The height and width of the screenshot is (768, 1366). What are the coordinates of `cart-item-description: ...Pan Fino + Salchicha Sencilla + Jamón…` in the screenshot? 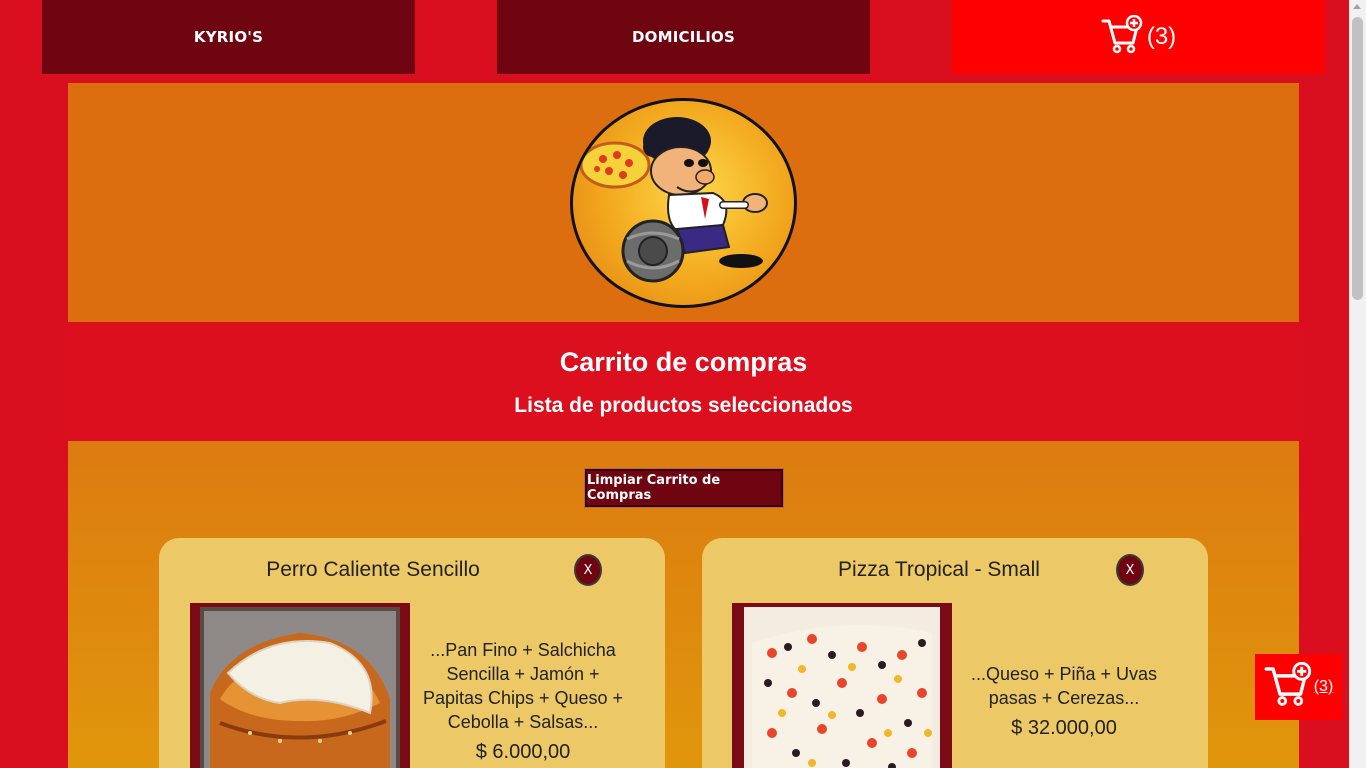 It's located at (523, 686).